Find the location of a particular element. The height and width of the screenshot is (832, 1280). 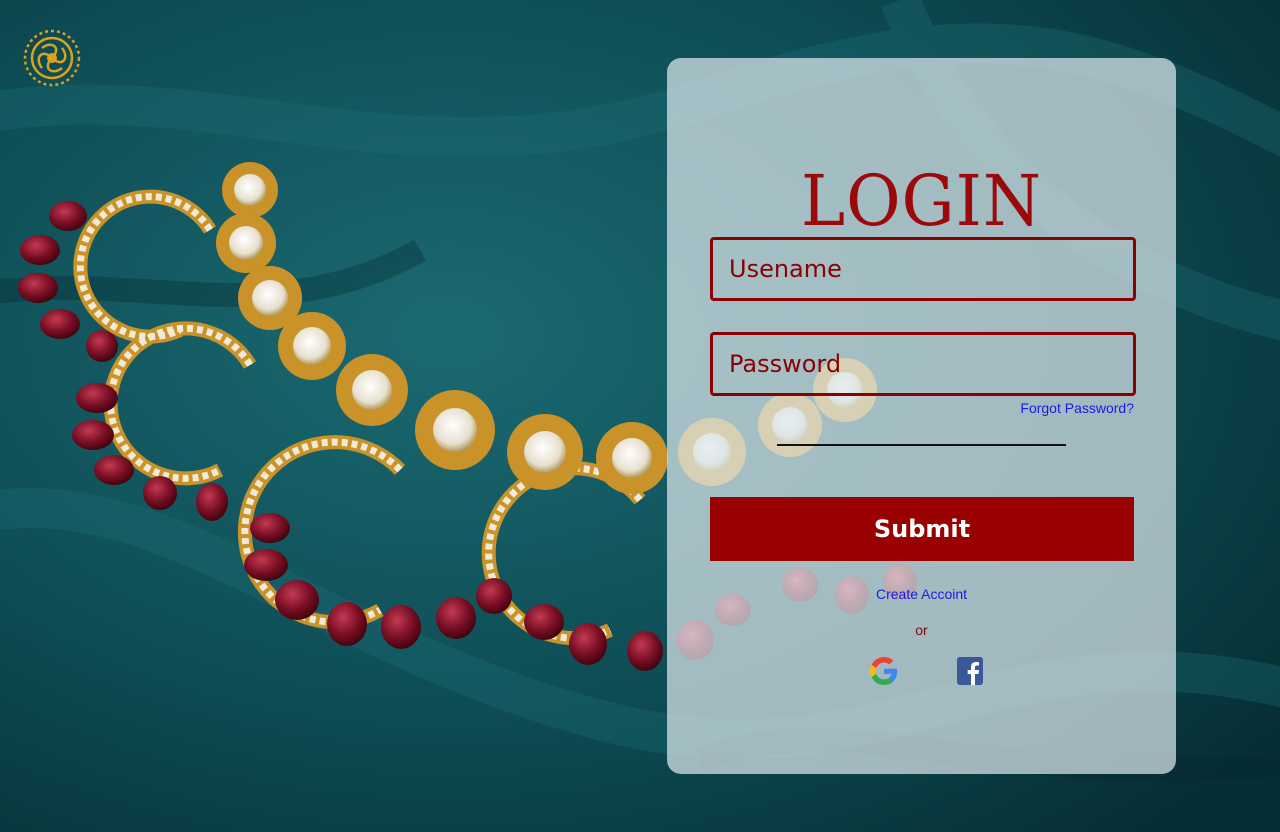

divider is located at coordinates (921, 445).